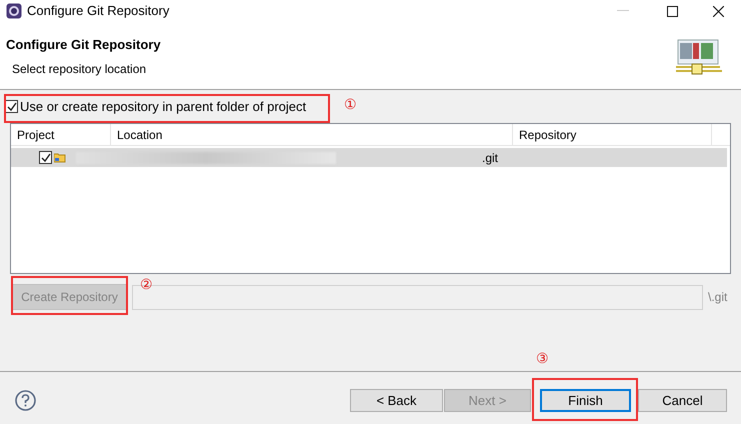 The width and height of the screenshot is (741, 424). What do you see at coordinates (585, 400) in the screenshot?
I see `wizard-button: Finish` at bounding box center [585, 400].